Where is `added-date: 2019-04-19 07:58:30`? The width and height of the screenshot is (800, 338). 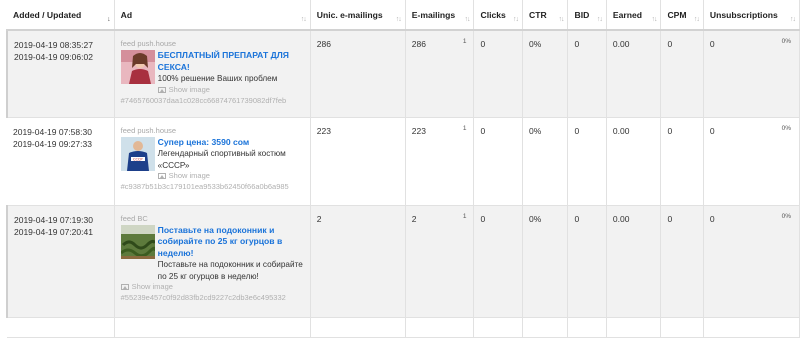
added-date: 2019-04-19 07:58:30 is located at coordinates (52, 131).